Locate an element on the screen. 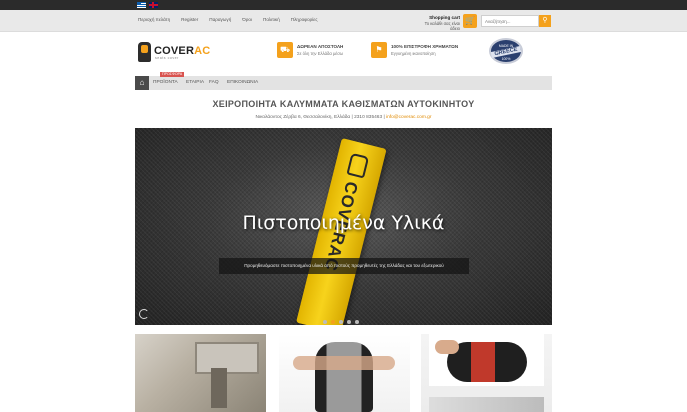 The image size is (687, 412). top-link-production: Παραγωγή is located at coordinates (220, 19).